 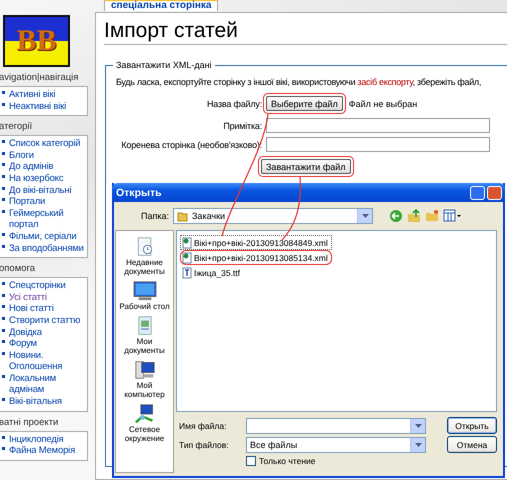 I want to click on file-type-label: Тип файлов:, so click(x=204, y=445).